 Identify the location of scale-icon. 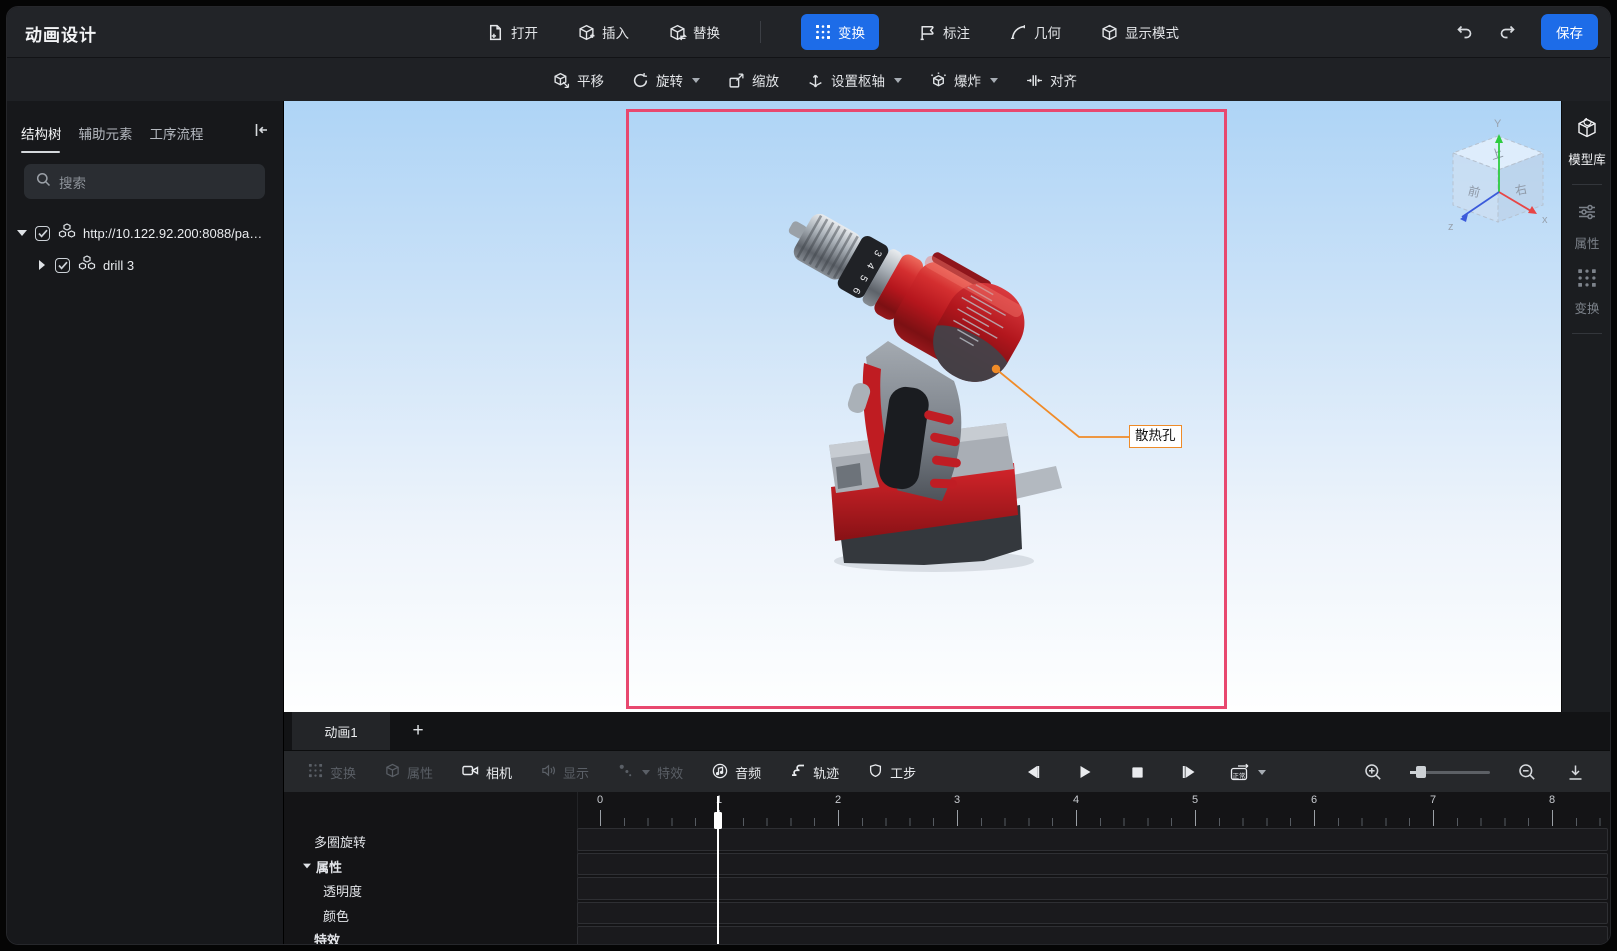
(736, 80).